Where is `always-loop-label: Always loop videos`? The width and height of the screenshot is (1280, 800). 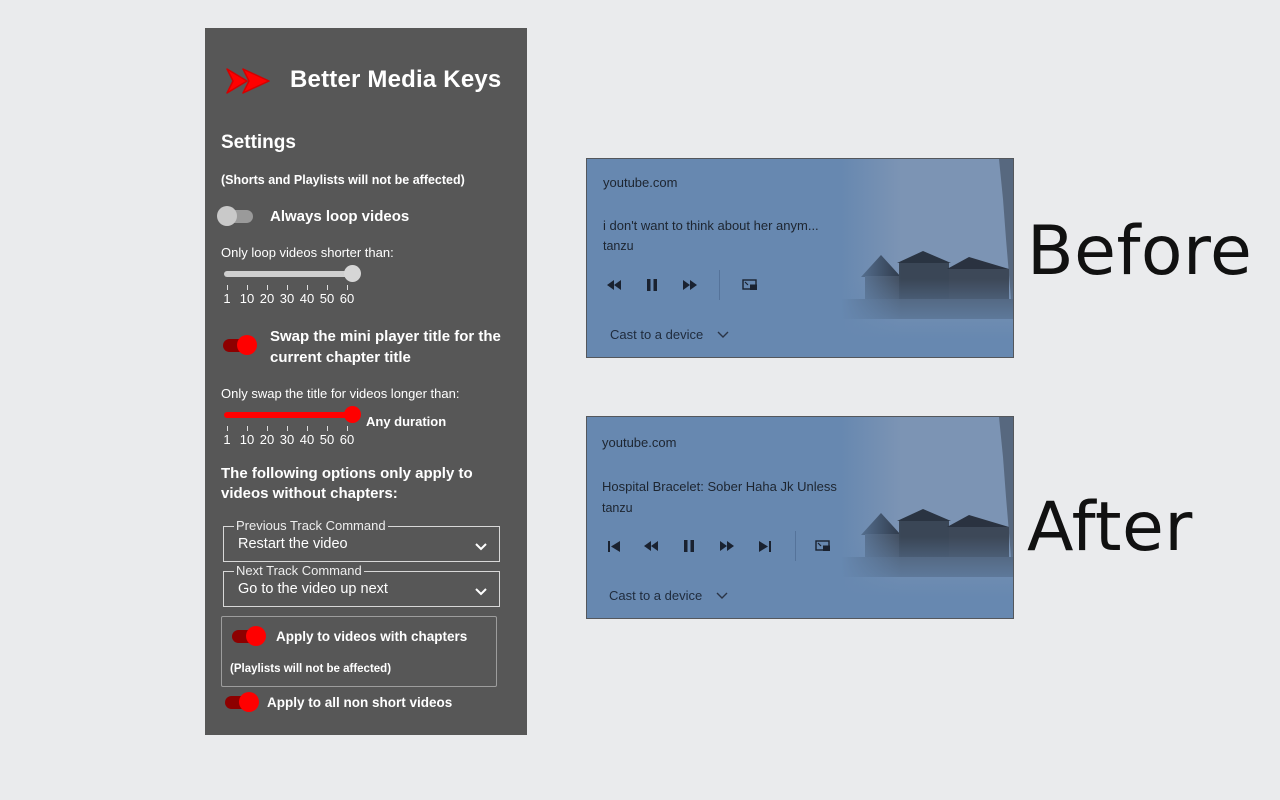 always-loop-label: Always loop videos is located at coordinates (340, 216).